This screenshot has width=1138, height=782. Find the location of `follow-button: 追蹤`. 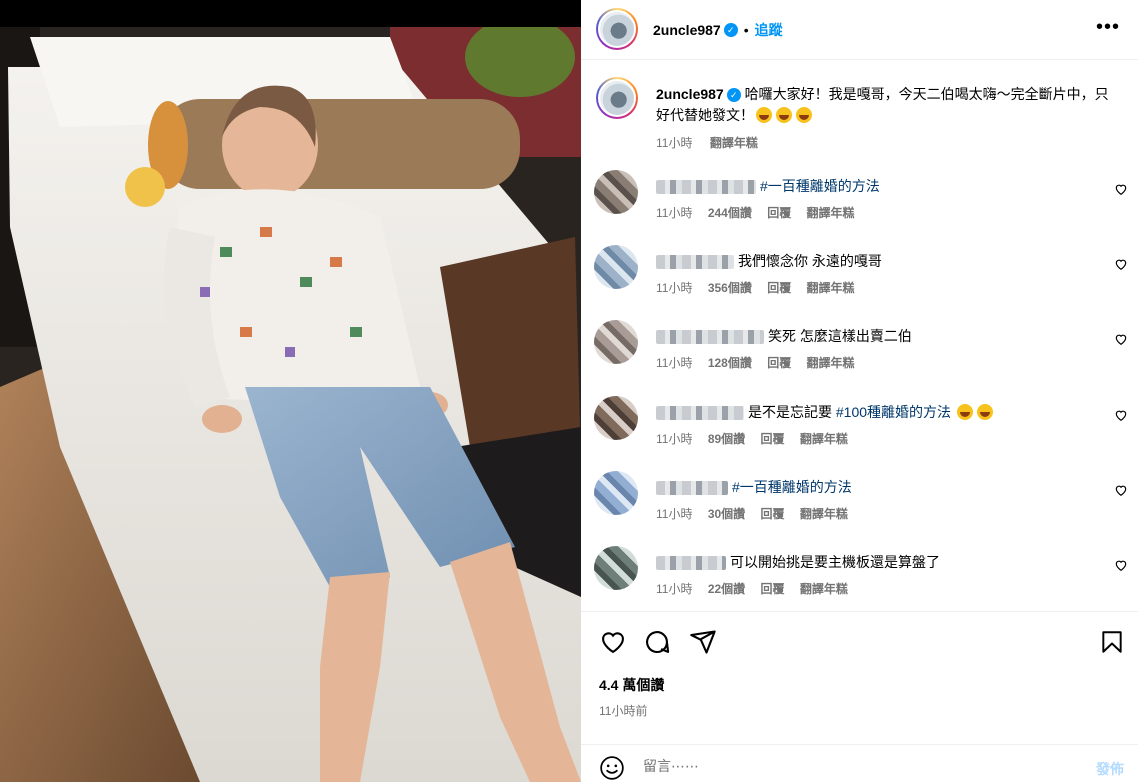

follow-button: 追蹤 is located at coordinates (769, 30).